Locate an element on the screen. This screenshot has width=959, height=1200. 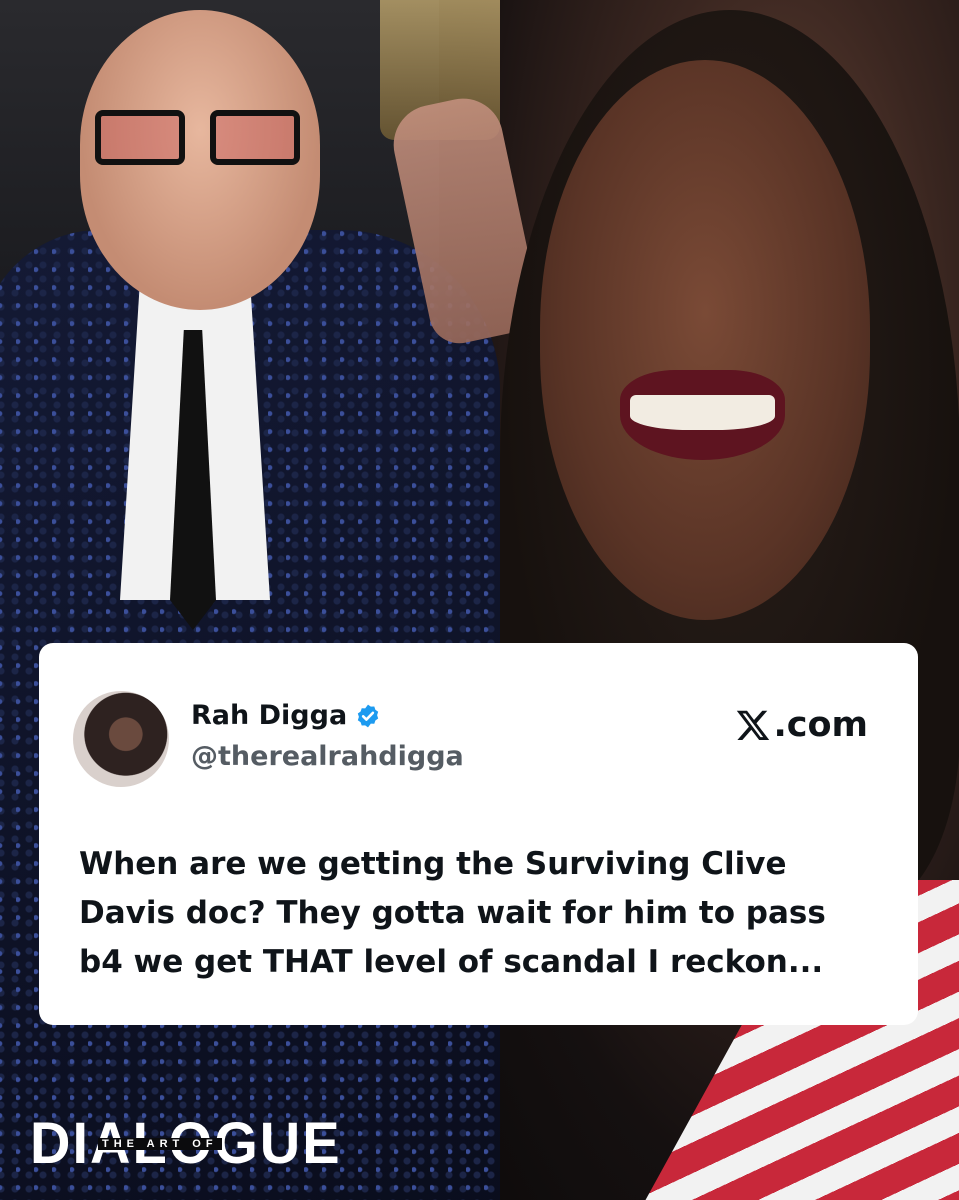
user-handle: @therealrahdigga is located at coordinates (327, 756).